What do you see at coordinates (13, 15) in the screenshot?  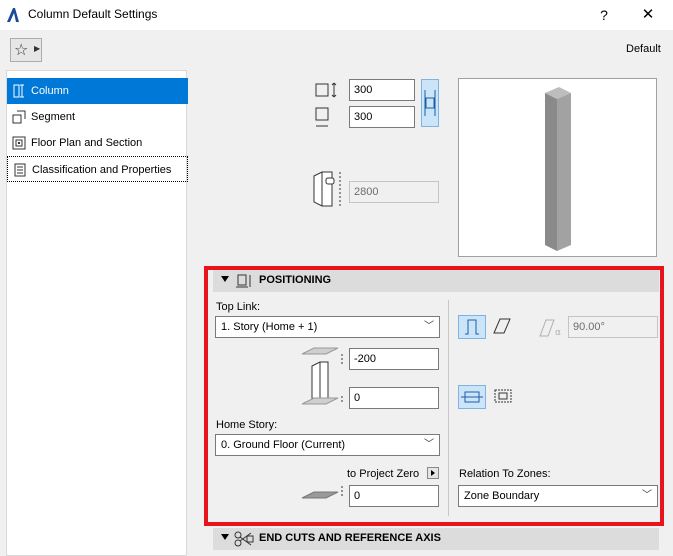 I see `archicad-logo-icon` at bounding box center [13, 15].